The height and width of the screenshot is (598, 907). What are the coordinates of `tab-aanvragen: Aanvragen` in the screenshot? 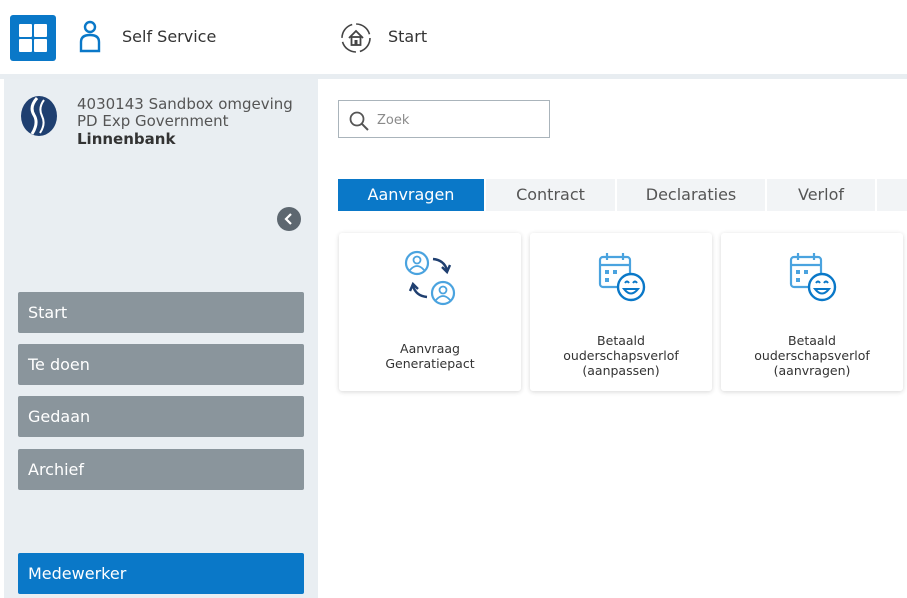 It's located at (411, 195).